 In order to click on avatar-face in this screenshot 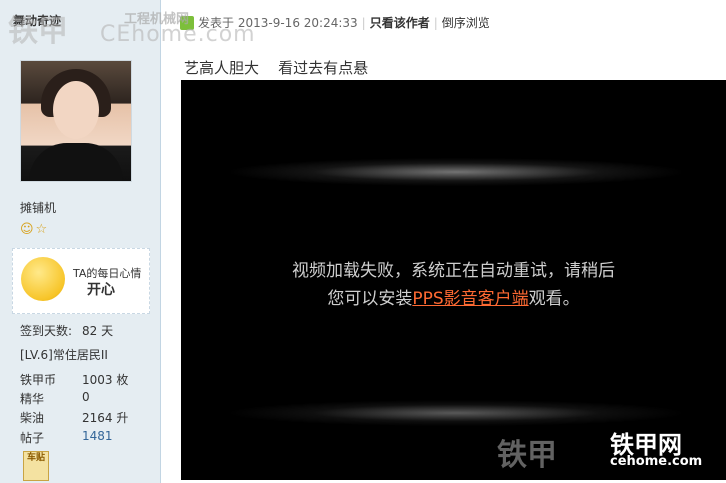, I will do `click(76, 110)`.